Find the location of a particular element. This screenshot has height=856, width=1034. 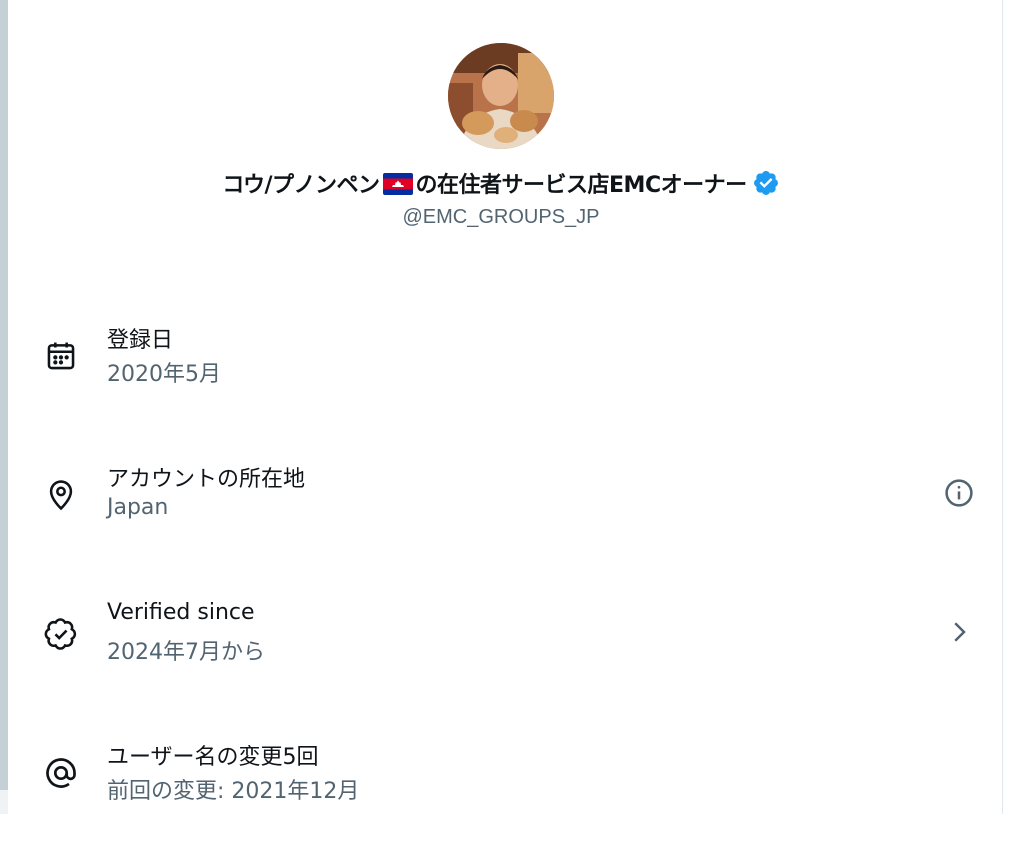

content-border is located at coordinates (1002, 407).